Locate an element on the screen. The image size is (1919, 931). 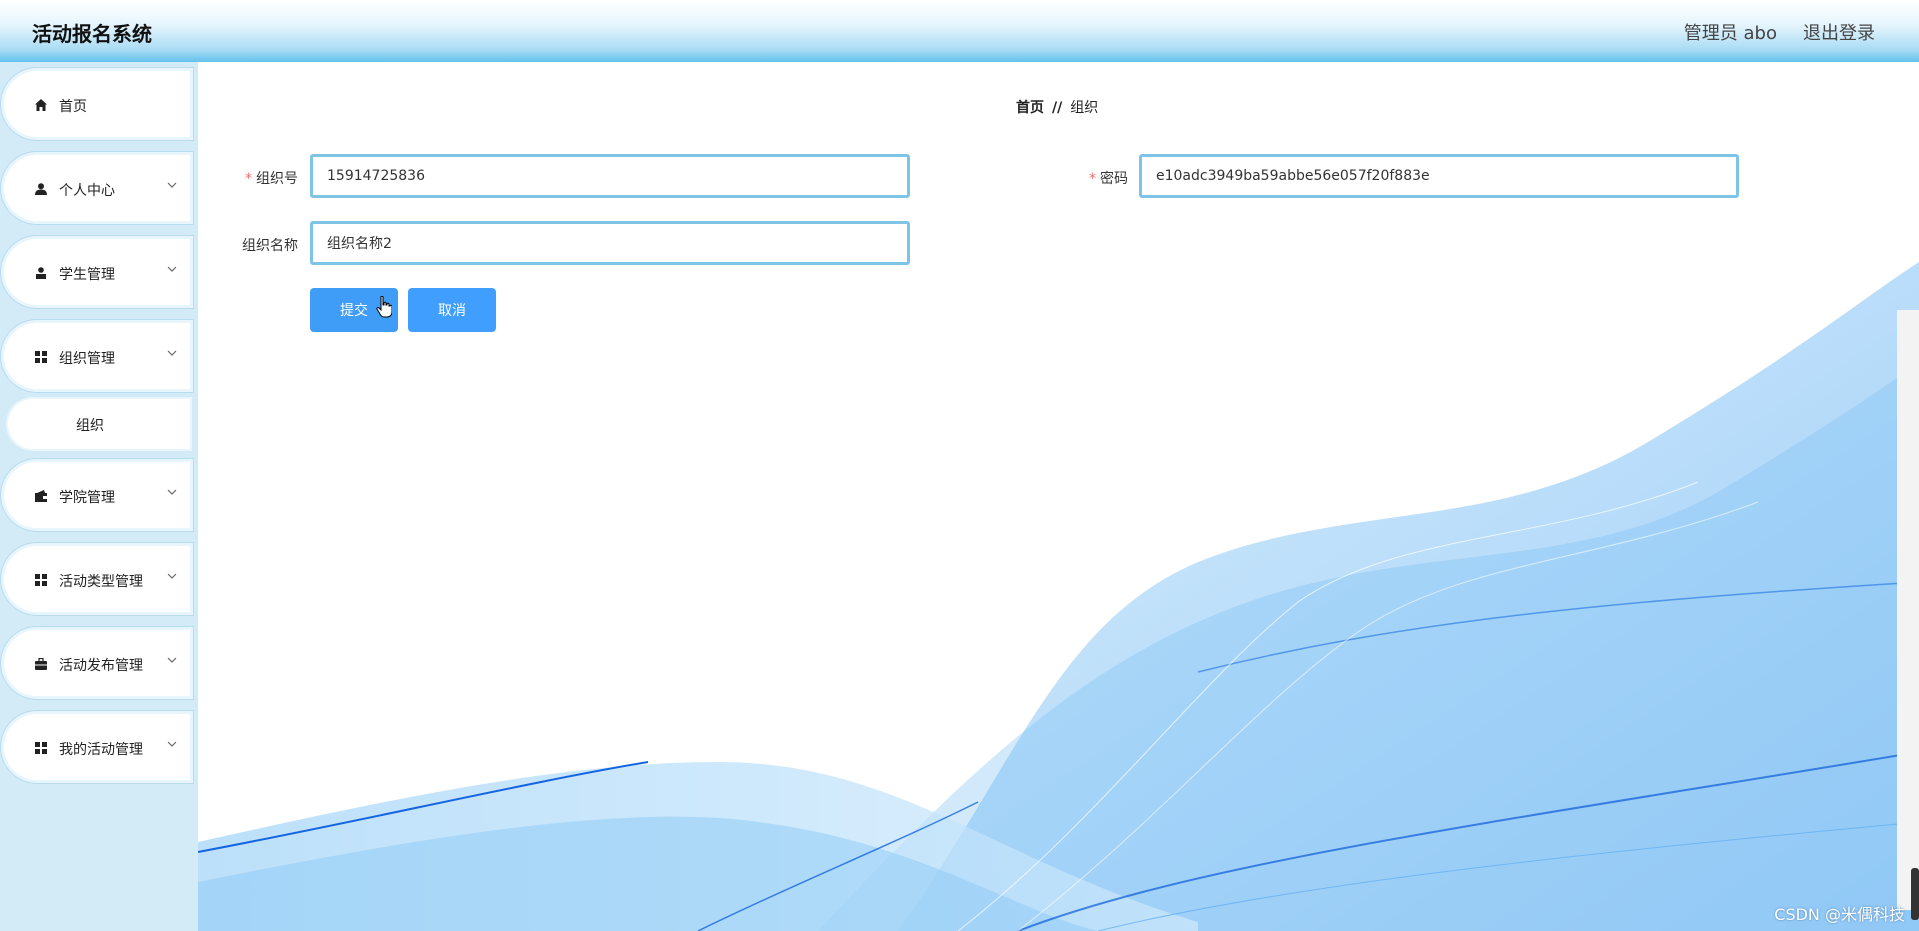
top-header: 活动报名系统 管理员 abo 退出登录 is located at coordinates (959, 31).